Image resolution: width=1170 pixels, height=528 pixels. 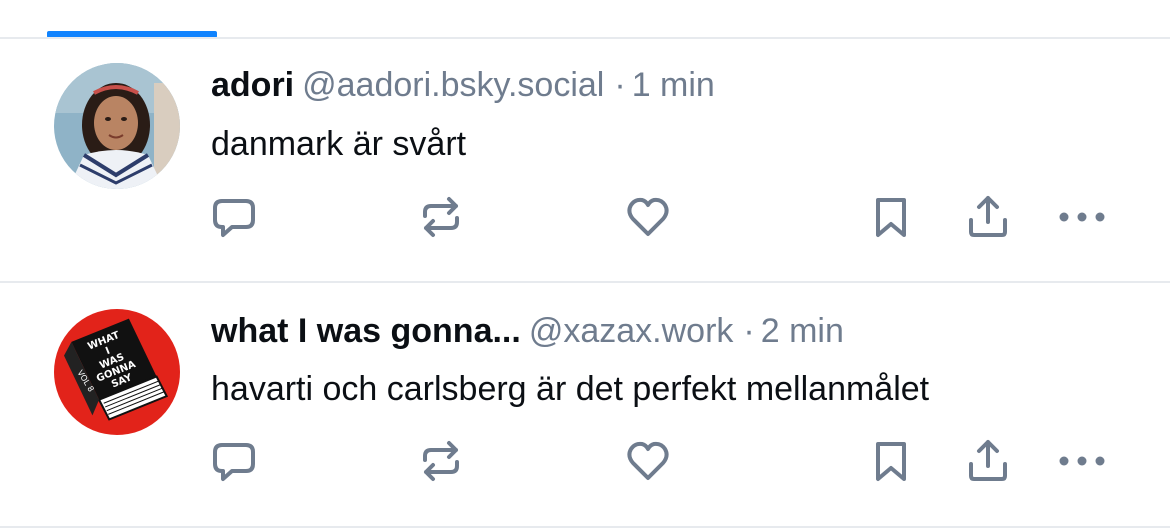 What do you see at coordinates (339, 144) in the screenshot?
I see `post-text: danmark är svårt` at bounding box center [339, 144].